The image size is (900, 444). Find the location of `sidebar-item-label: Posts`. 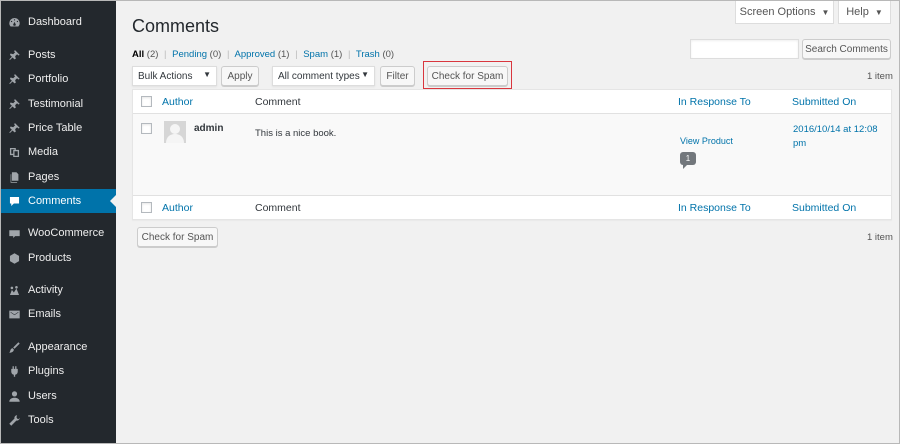

sidebar-item-label: Posts is located at coordinates (42, 55).